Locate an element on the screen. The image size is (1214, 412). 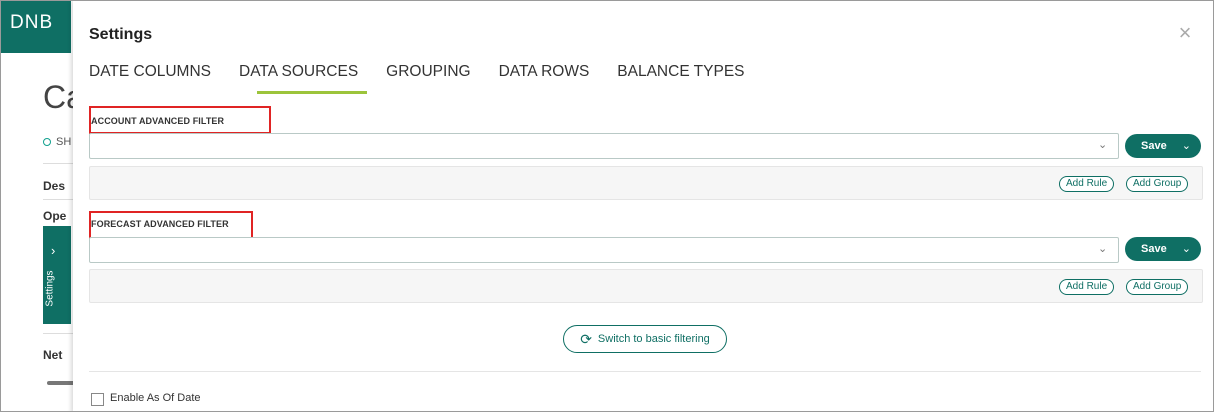
app-topbar: DNB is located at coordinates (36, 27).